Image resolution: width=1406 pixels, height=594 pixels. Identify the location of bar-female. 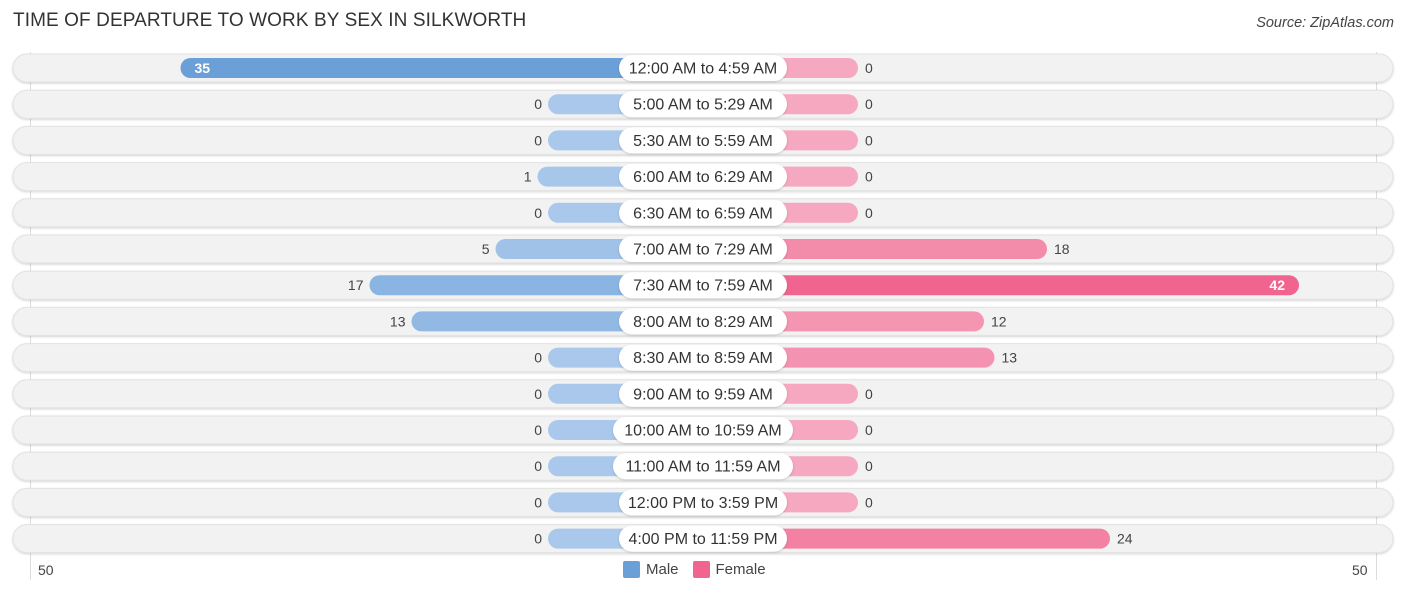
(1001, 285).